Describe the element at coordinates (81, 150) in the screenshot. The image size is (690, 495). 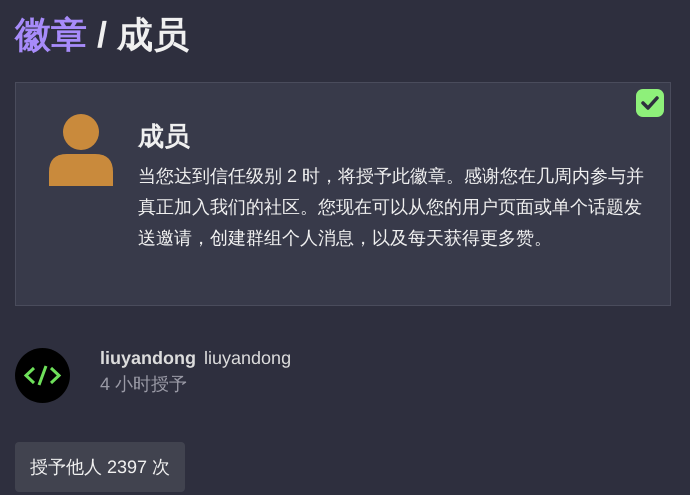
I see `user-icon` at that location.